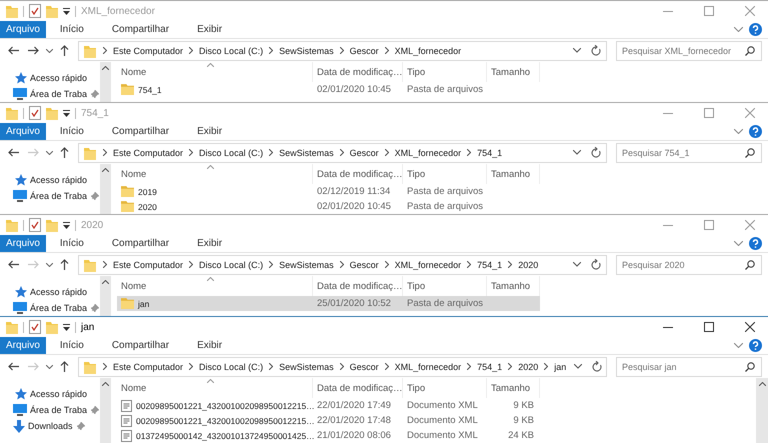  Describe the element at coordinates (72, 345) in the screenshot. I see `ribbon-tab: Início` at that location.